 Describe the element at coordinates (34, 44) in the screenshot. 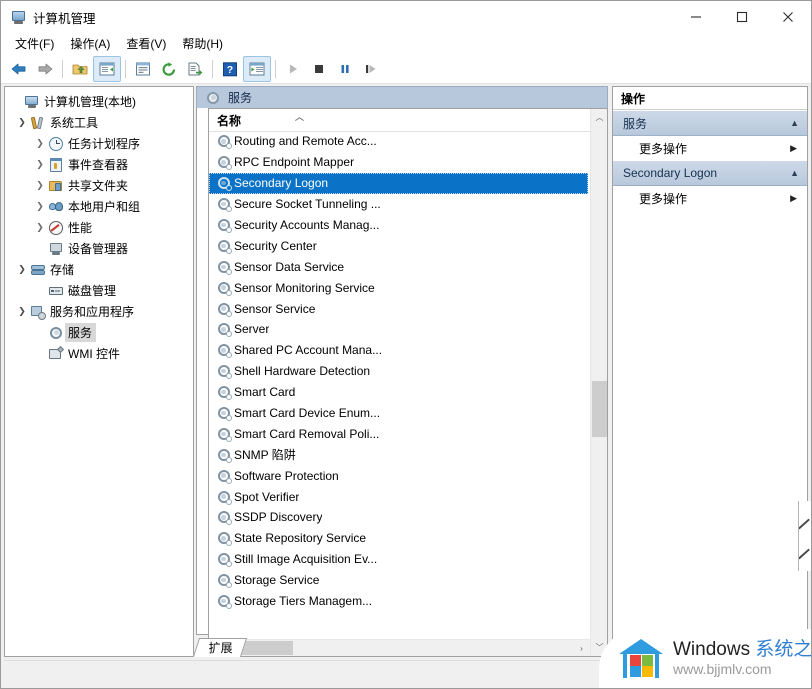

I see `menu-file: 文件(F)` at that location.